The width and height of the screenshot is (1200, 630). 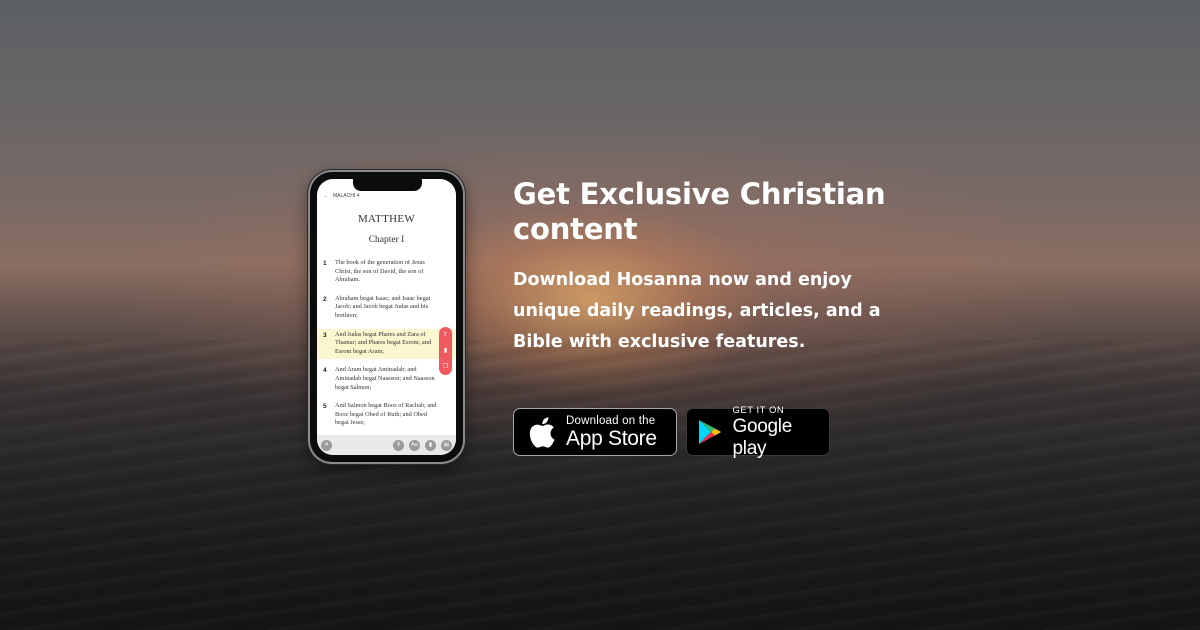 What do you see at coordinates (346, 196) in the screenshot?
I see `back-label: MALACHI 4` at bounding box center [346, 196].